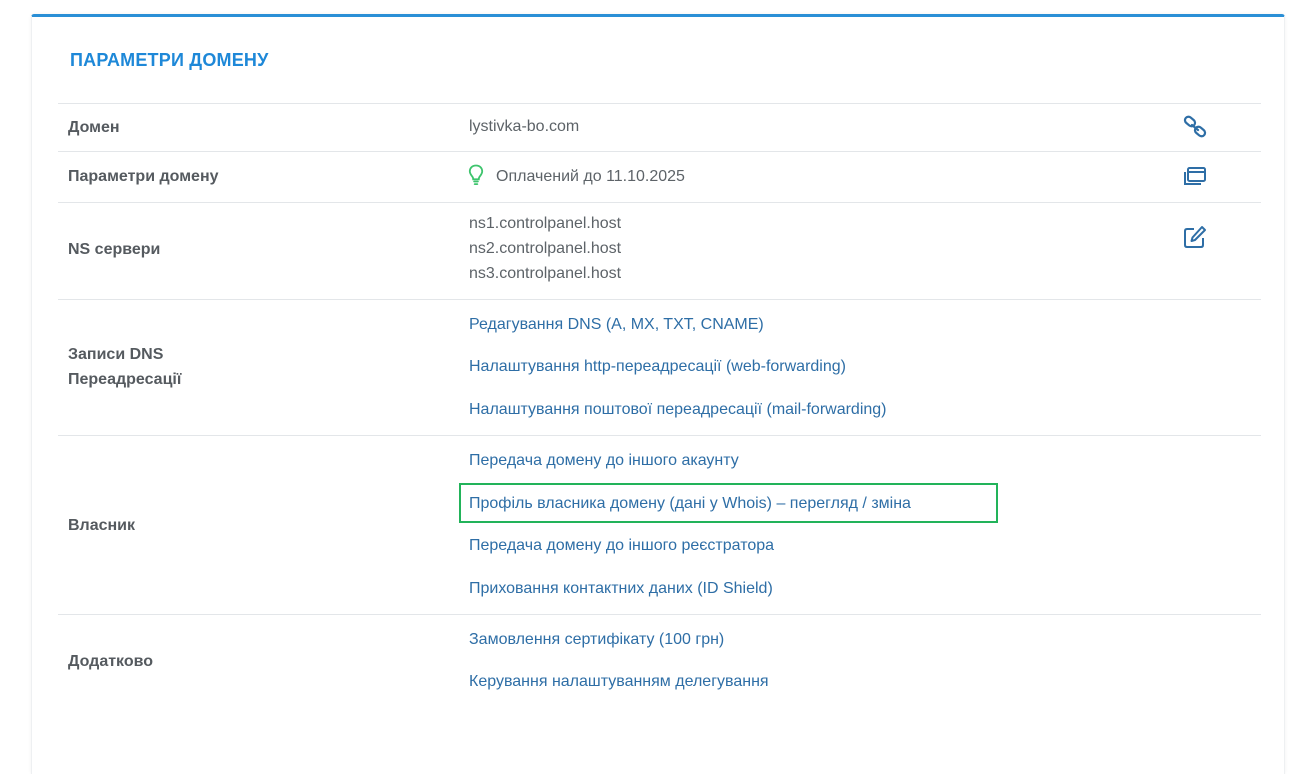  Describe the element at coordinates (545, 223) in the screenshot. I see `ns-server-1: ns1.controlpanel.host` at that location.